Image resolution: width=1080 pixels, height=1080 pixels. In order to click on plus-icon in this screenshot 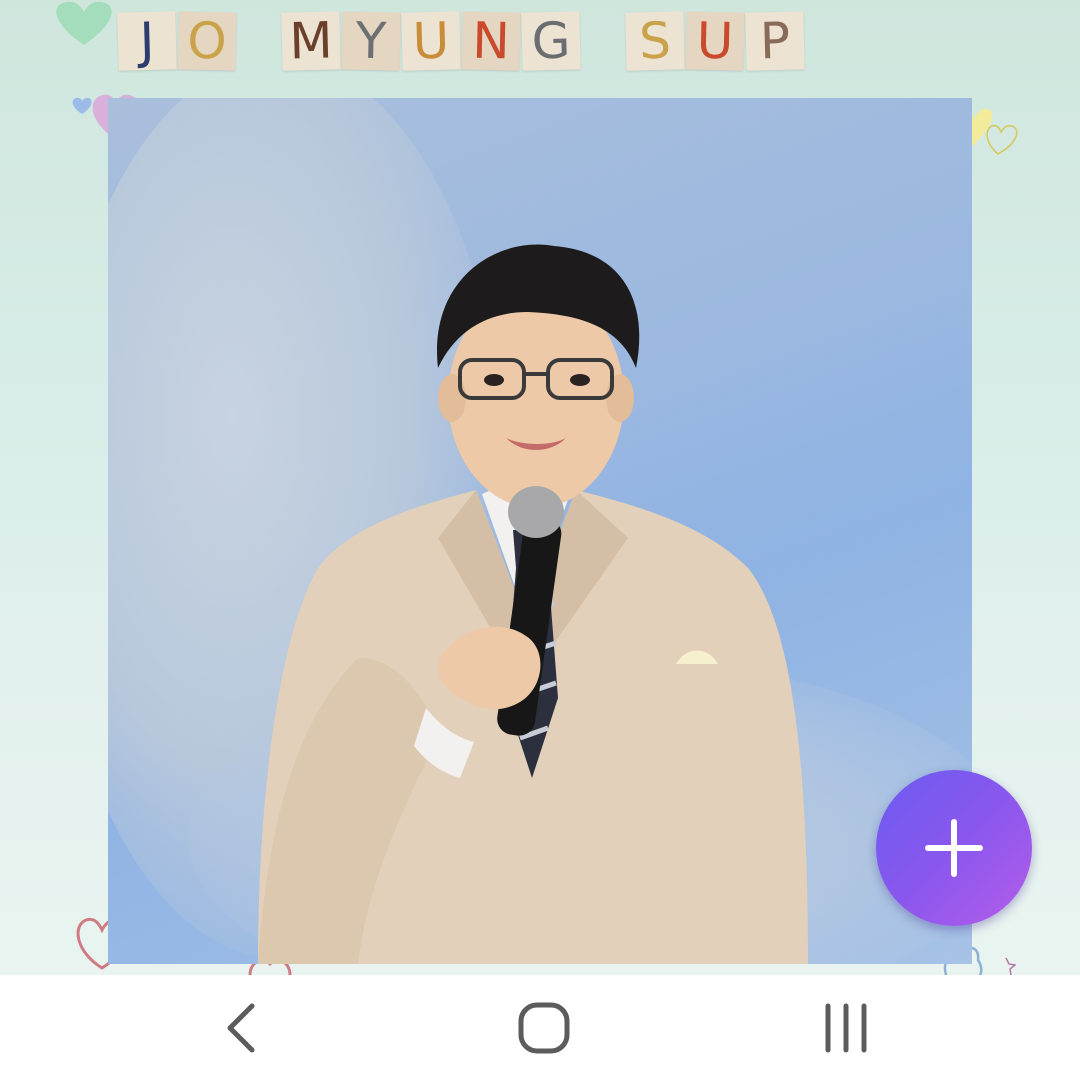, I will do `click(954, 848)`.